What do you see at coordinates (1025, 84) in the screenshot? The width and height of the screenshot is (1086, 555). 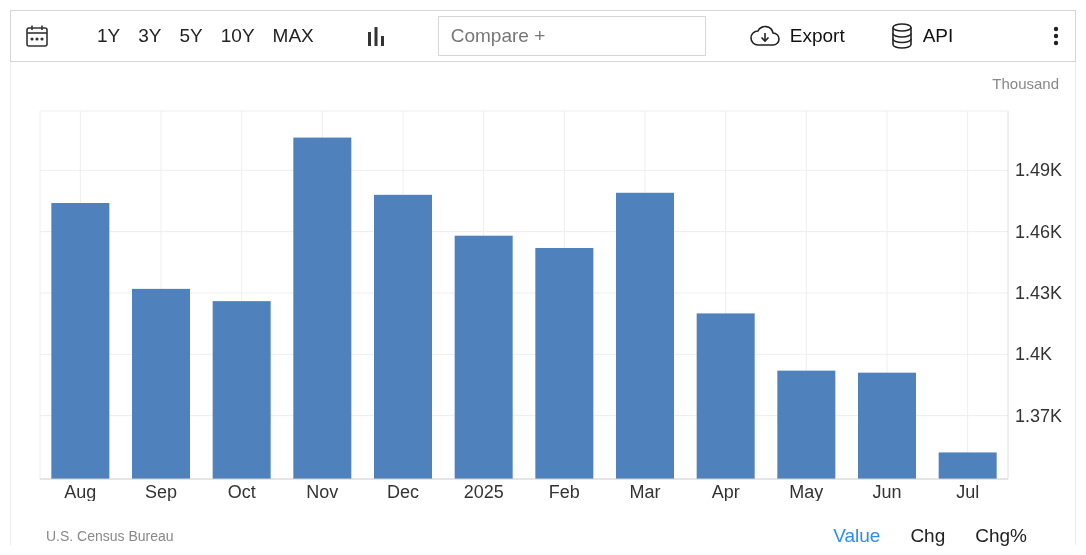 I see `unit-label: Thousand` at bounding box center [1025, 84].